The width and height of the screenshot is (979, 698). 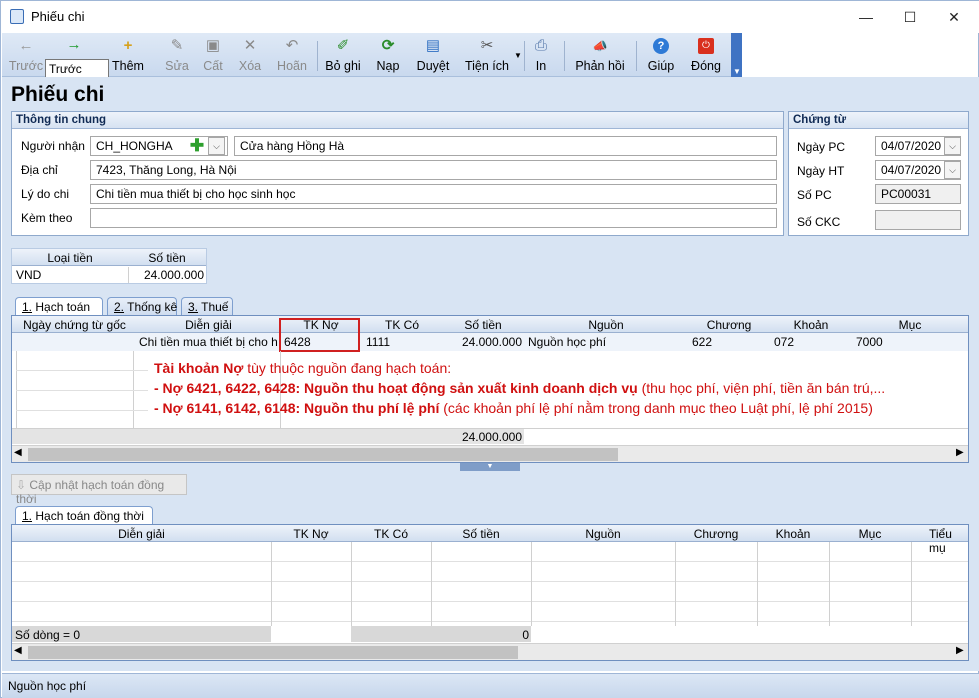 I want to click on feedback-button: 📣 Phản hồi, so click(x=600, y=55).